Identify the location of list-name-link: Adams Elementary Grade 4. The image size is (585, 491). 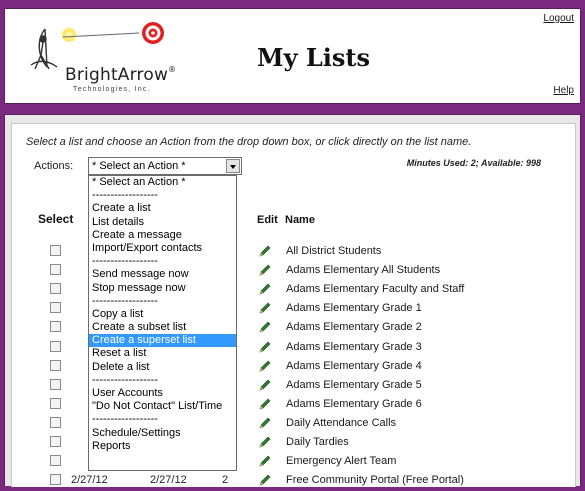
(354, 366).